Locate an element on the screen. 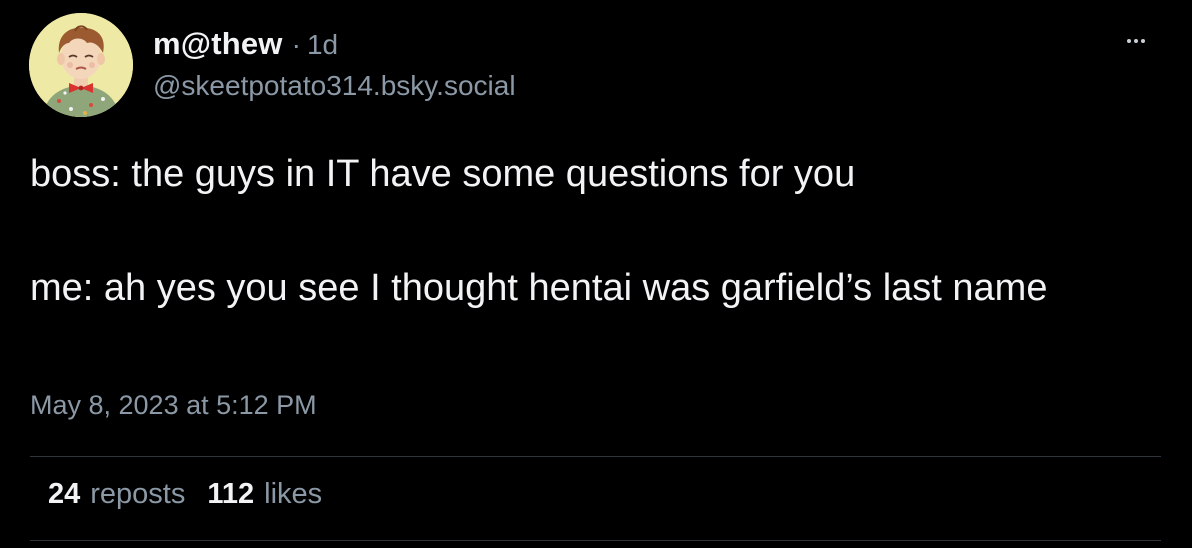 The image size is (1192, 548). likes-count: 112 is located at coordinates (231, 494).